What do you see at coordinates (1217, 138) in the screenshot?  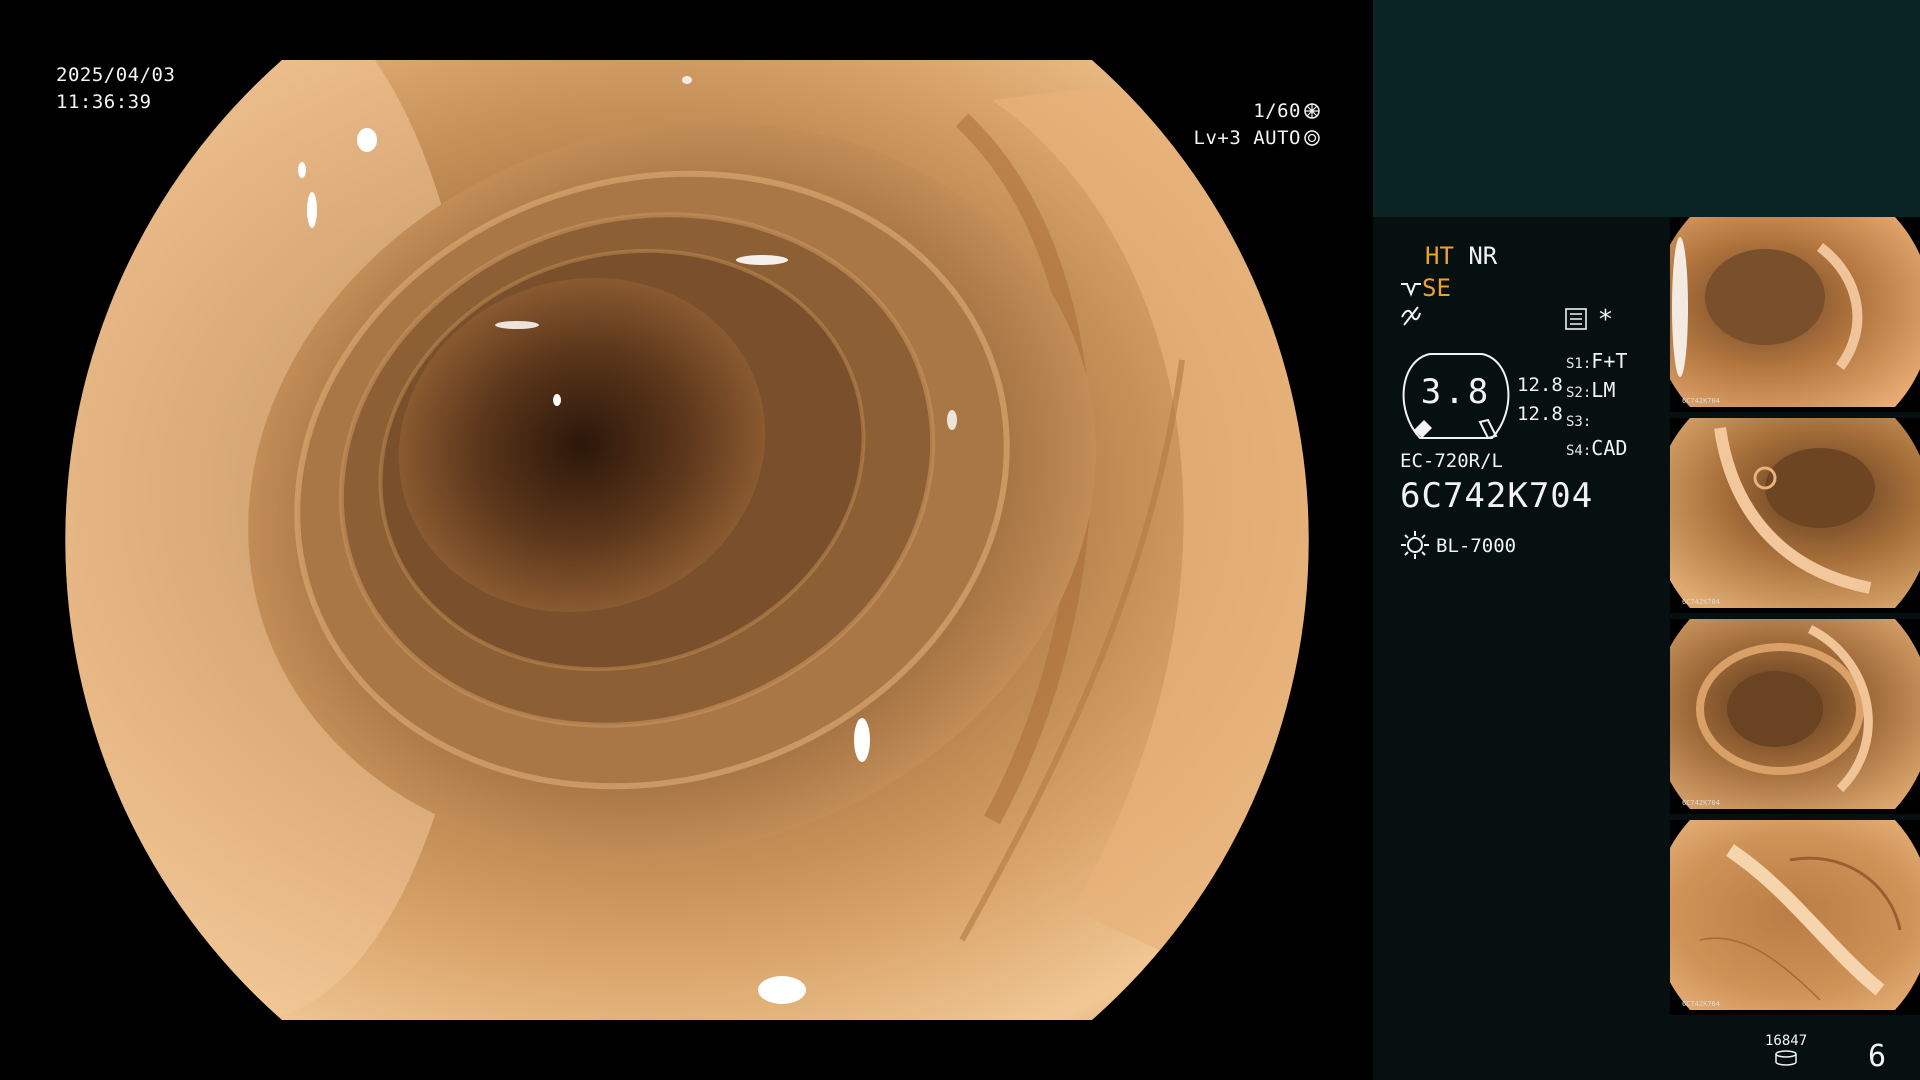 I see `brightness-level: Lv+3` at bounding box center [1217, 138].